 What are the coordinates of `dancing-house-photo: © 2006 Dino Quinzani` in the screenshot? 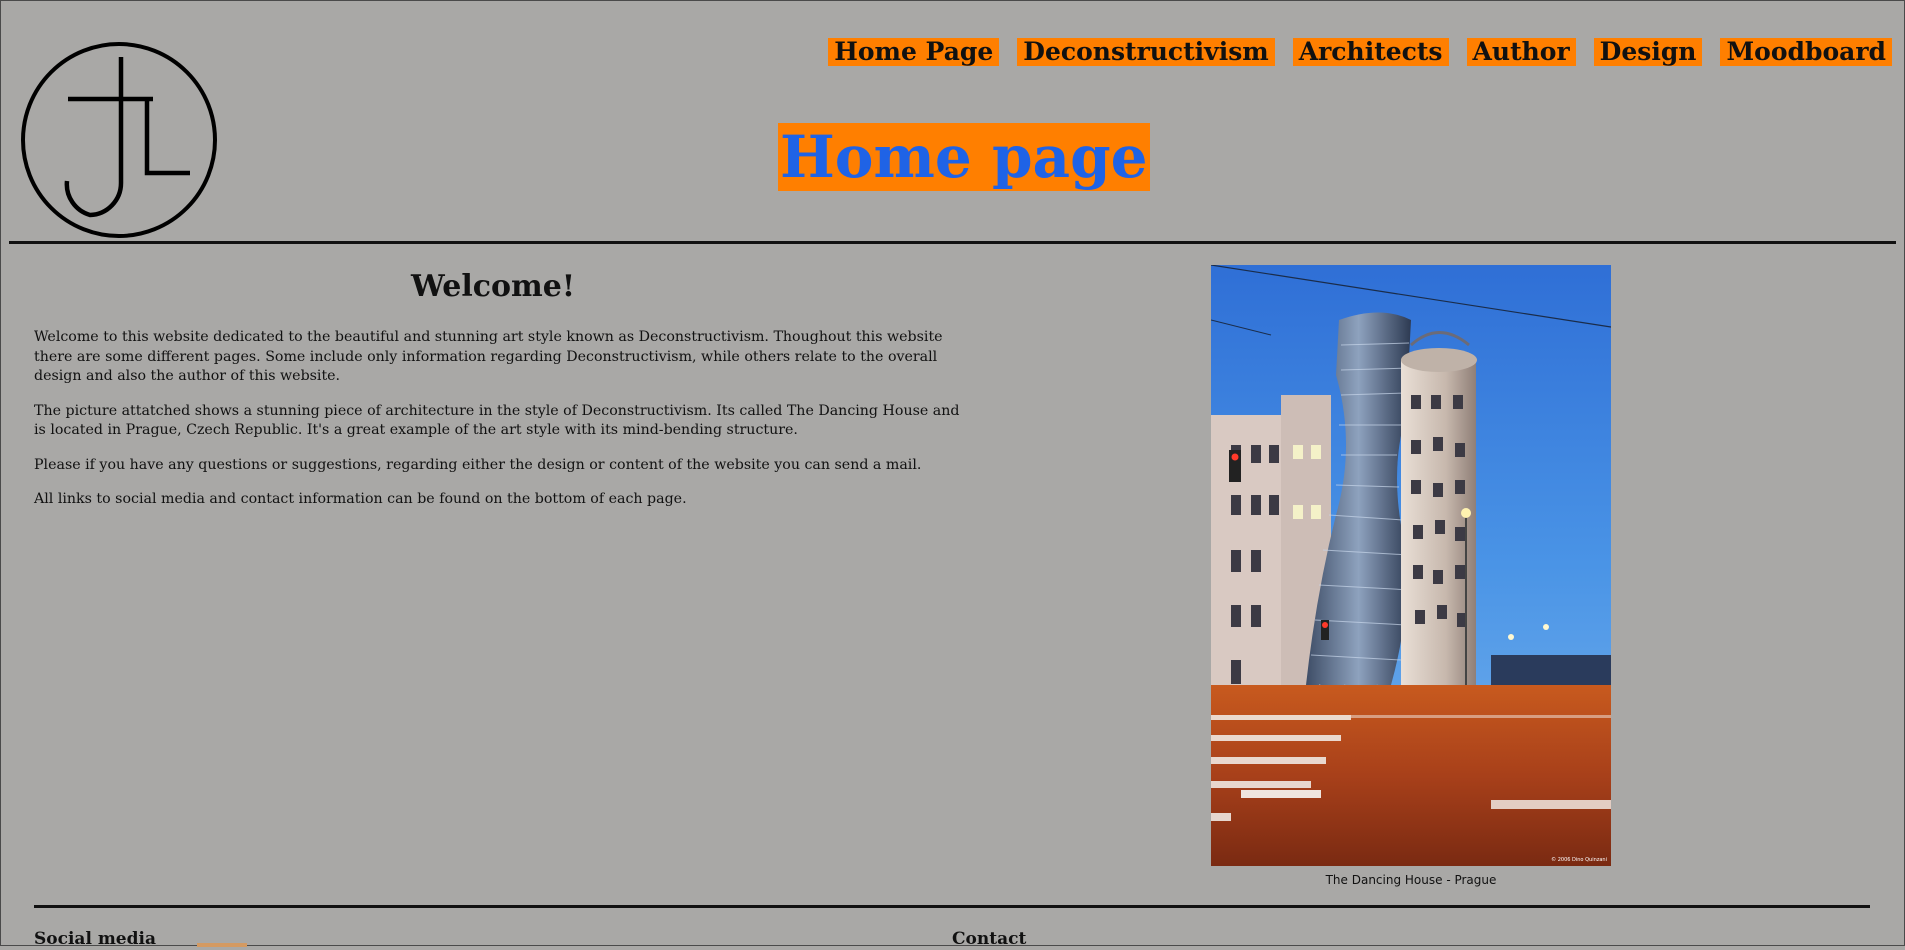 It's located at (1411, 565).